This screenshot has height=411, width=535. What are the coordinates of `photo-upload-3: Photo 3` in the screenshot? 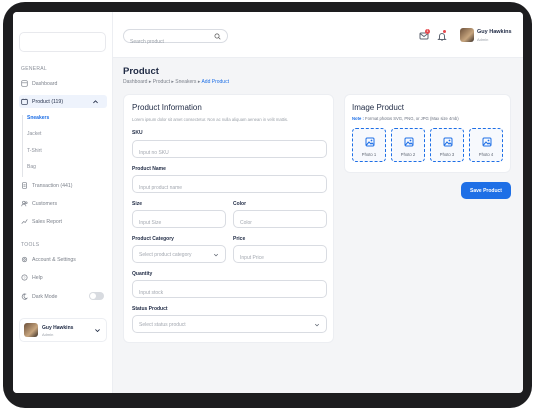 It's located at (447, 145).